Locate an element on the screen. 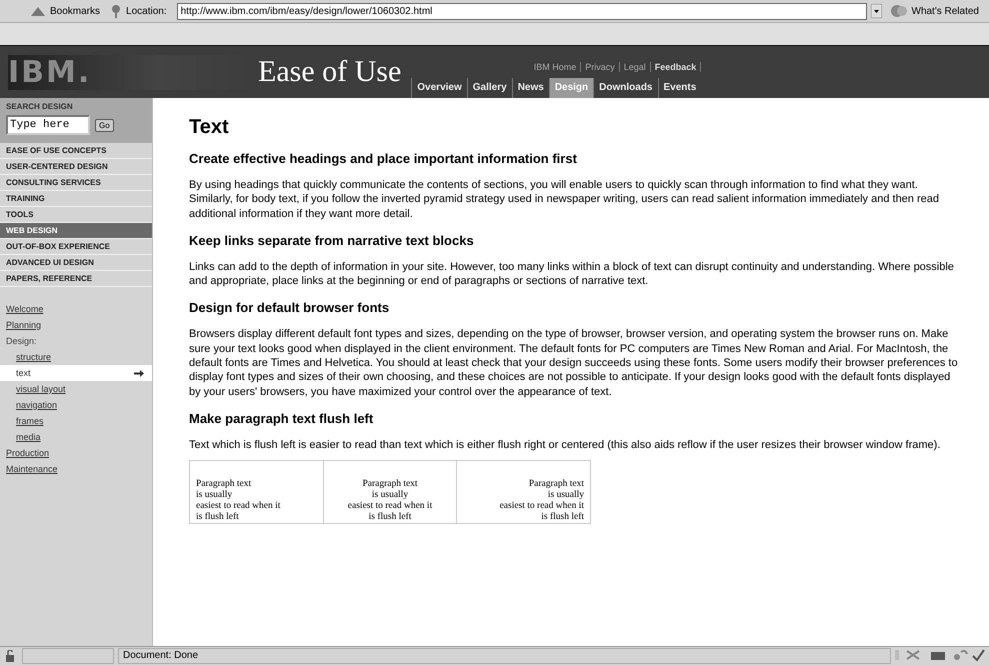 This screenshot has width=989, height=665. url-field: http://www.ibm.com/ibm/easy/design/lower/1060302.html is located at coordinates (521, 11).